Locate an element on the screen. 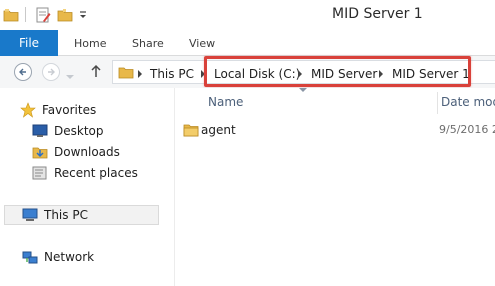 The image size is (495, 286). file-date: 9/5/2016 2 is located at coordinates (467, 129).